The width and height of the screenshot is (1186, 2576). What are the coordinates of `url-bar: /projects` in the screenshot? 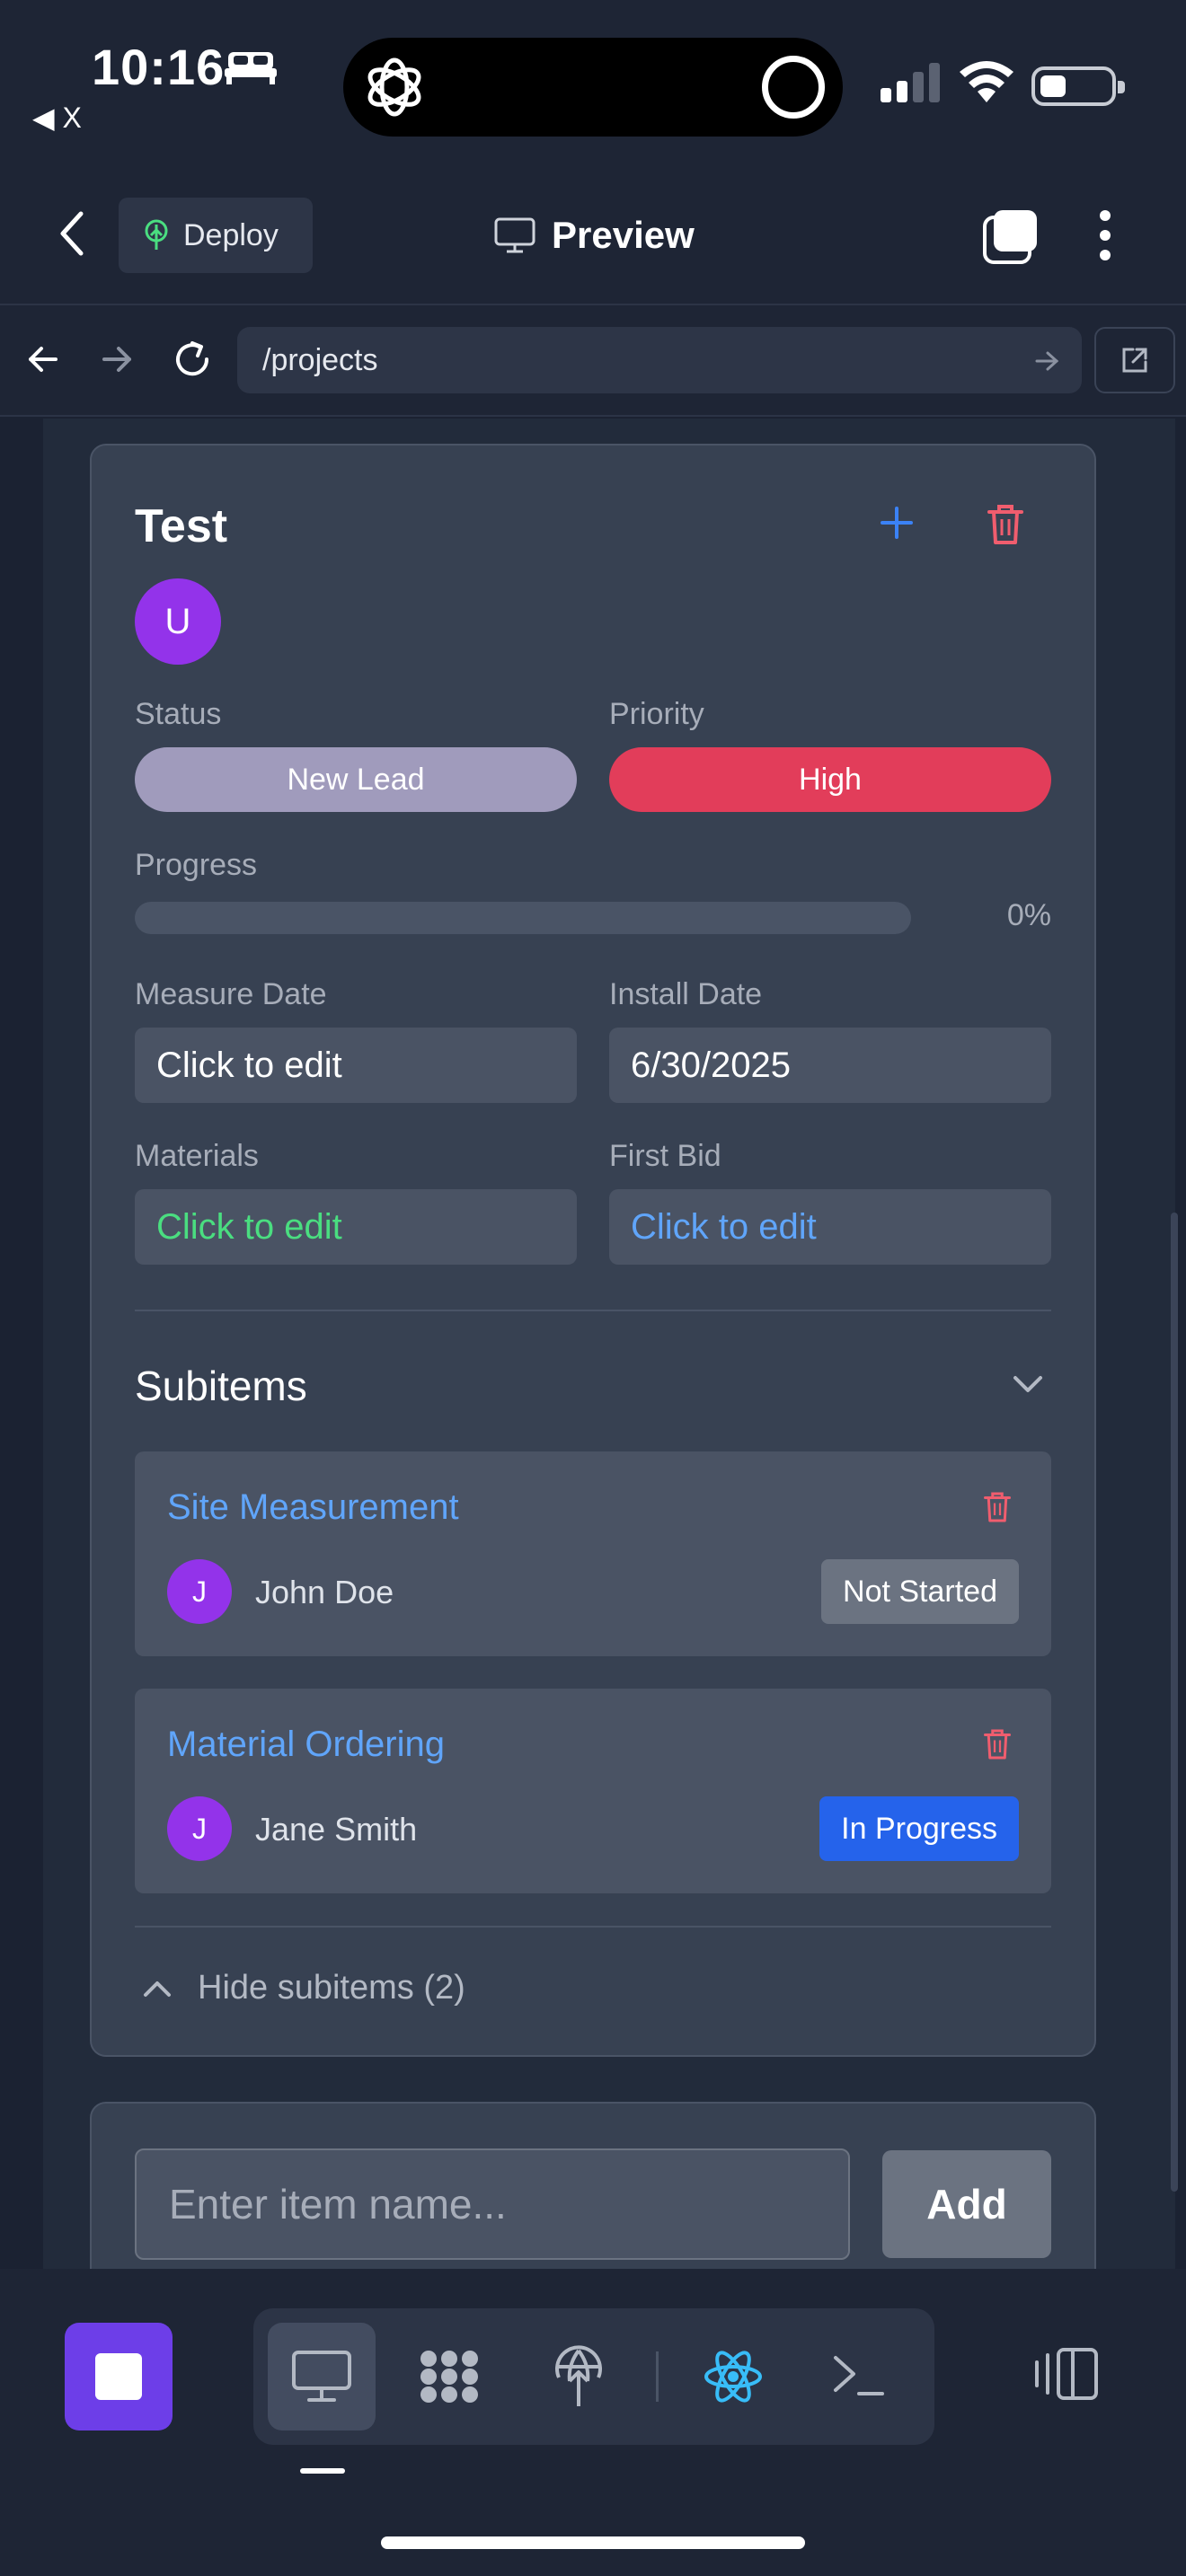 It's located at (593, 361).